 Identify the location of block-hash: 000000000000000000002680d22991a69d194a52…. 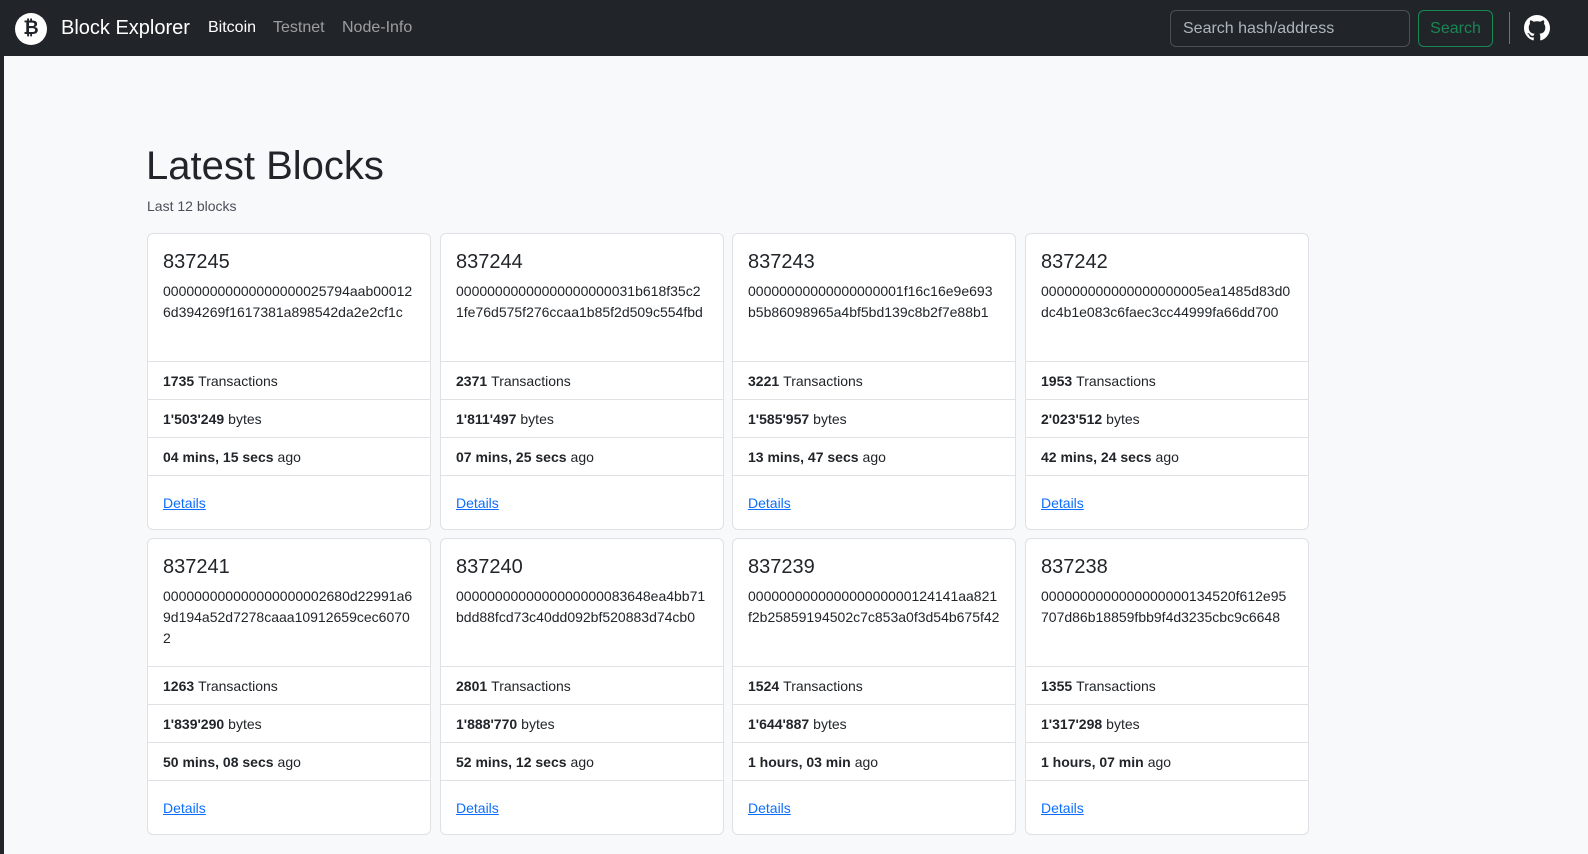
(288, 617).